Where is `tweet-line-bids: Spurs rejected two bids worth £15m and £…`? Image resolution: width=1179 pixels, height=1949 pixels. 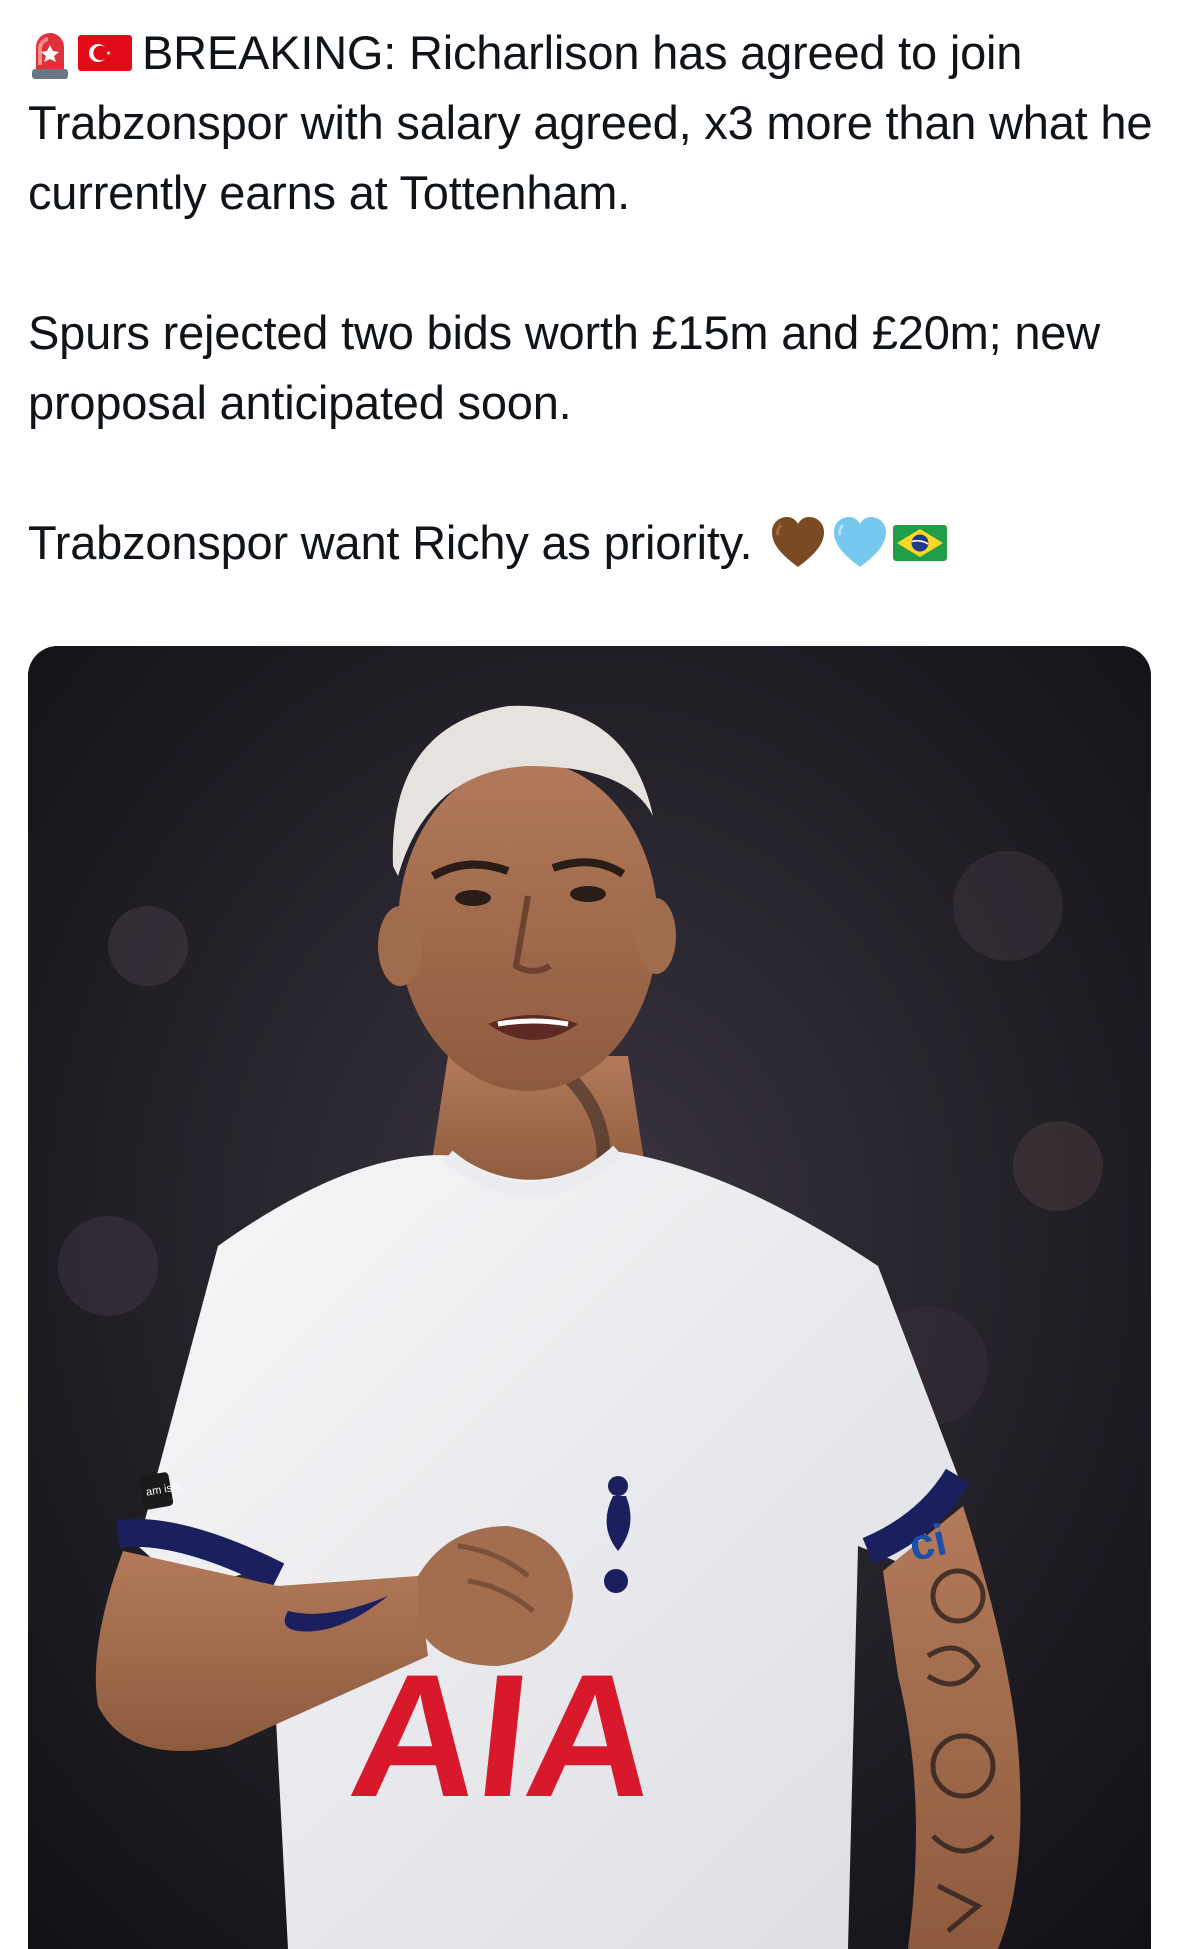
tweet-line-bids: Spurs rejected two bids worth £15m and £… is located at coordinates (564, 367).